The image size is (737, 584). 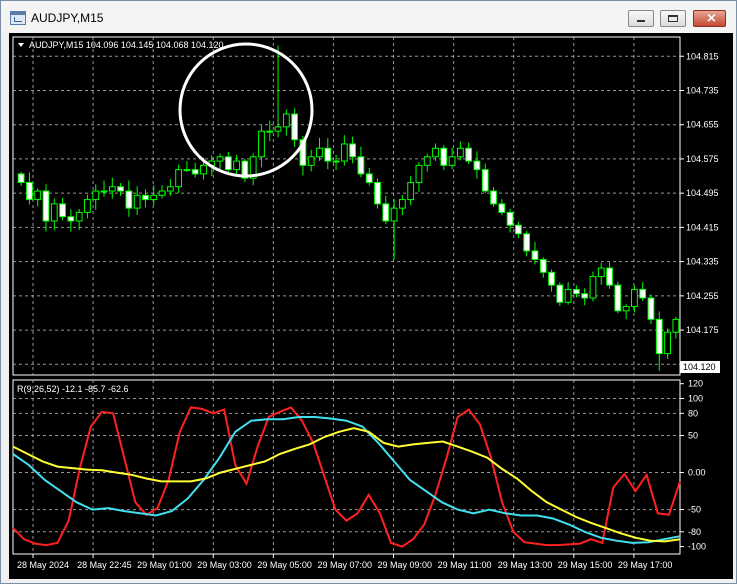 I want to click on rsi-tick-label: 100, so click(x=695, y=399).